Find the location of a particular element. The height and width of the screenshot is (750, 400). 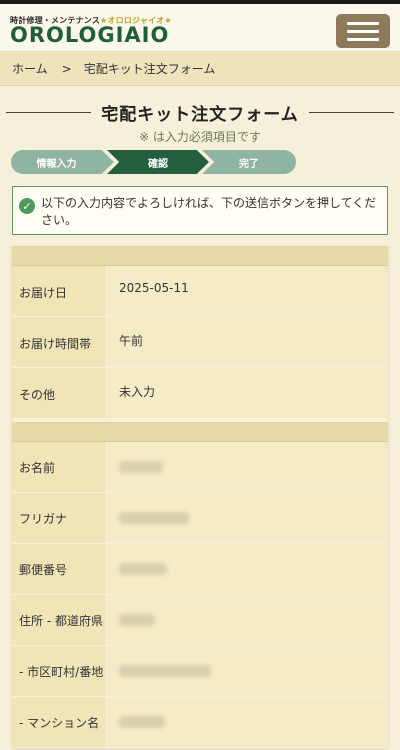

step-input: 情報入力 is located at coordinates (62, 162).